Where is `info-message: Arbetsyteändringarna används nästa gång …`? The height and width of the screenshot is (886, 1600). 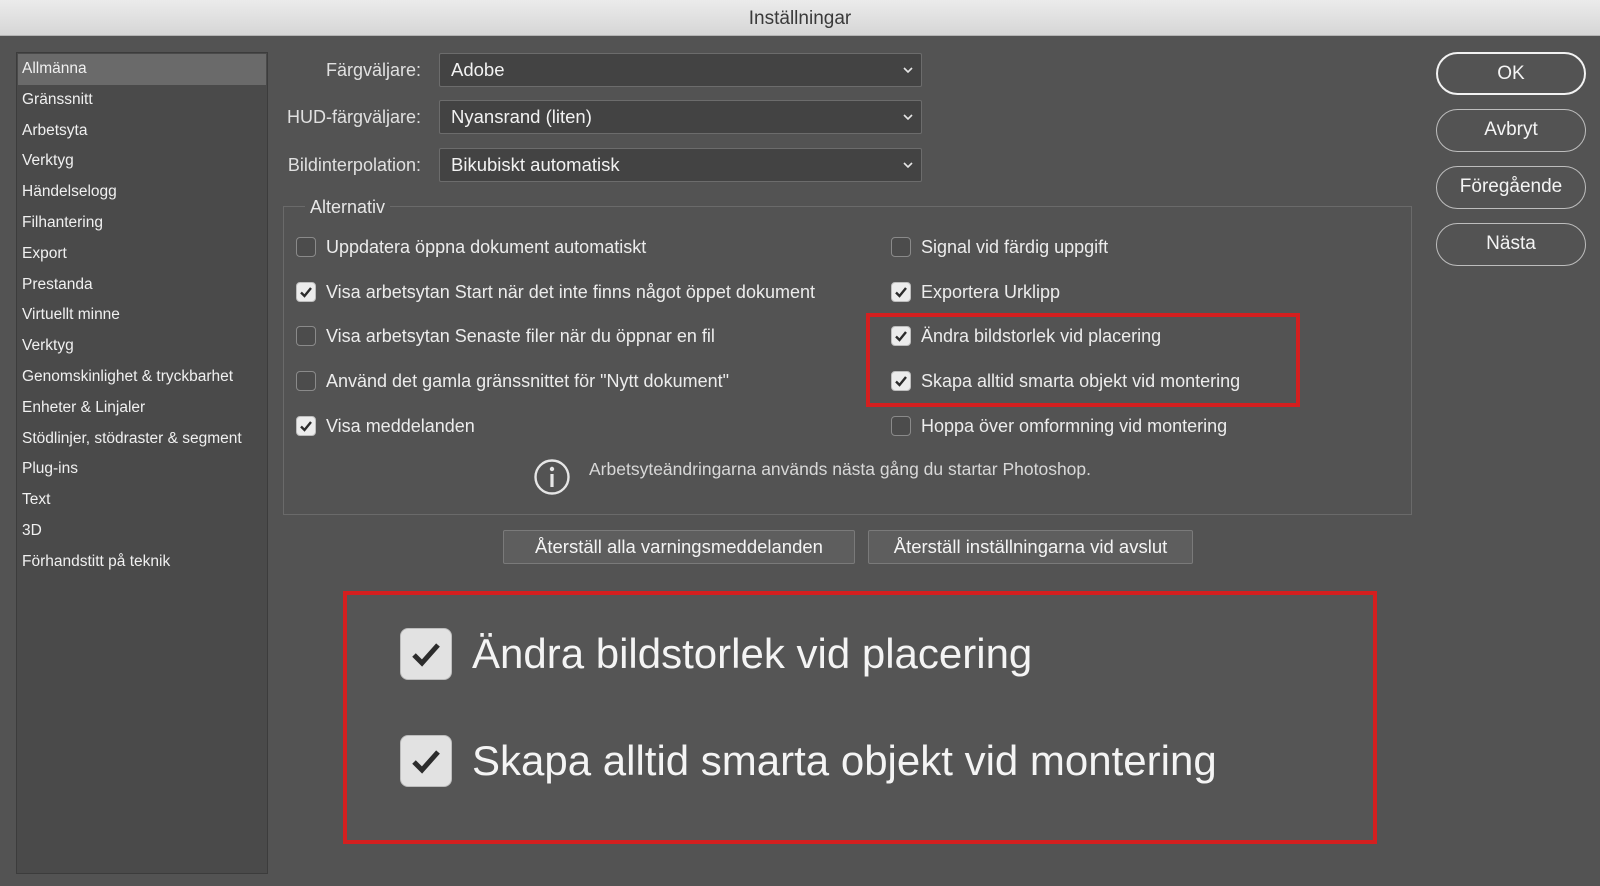 info-message: Arbetsyteändringarna används nästa gång … is located at coordinates (812, 477).